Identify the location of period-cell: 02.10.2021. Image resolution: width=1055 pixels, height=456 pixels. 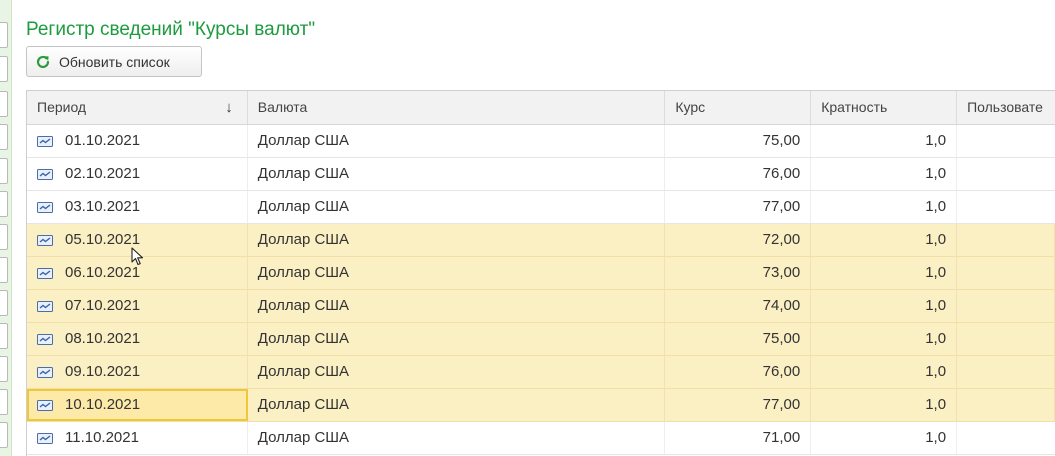
(137, 174).